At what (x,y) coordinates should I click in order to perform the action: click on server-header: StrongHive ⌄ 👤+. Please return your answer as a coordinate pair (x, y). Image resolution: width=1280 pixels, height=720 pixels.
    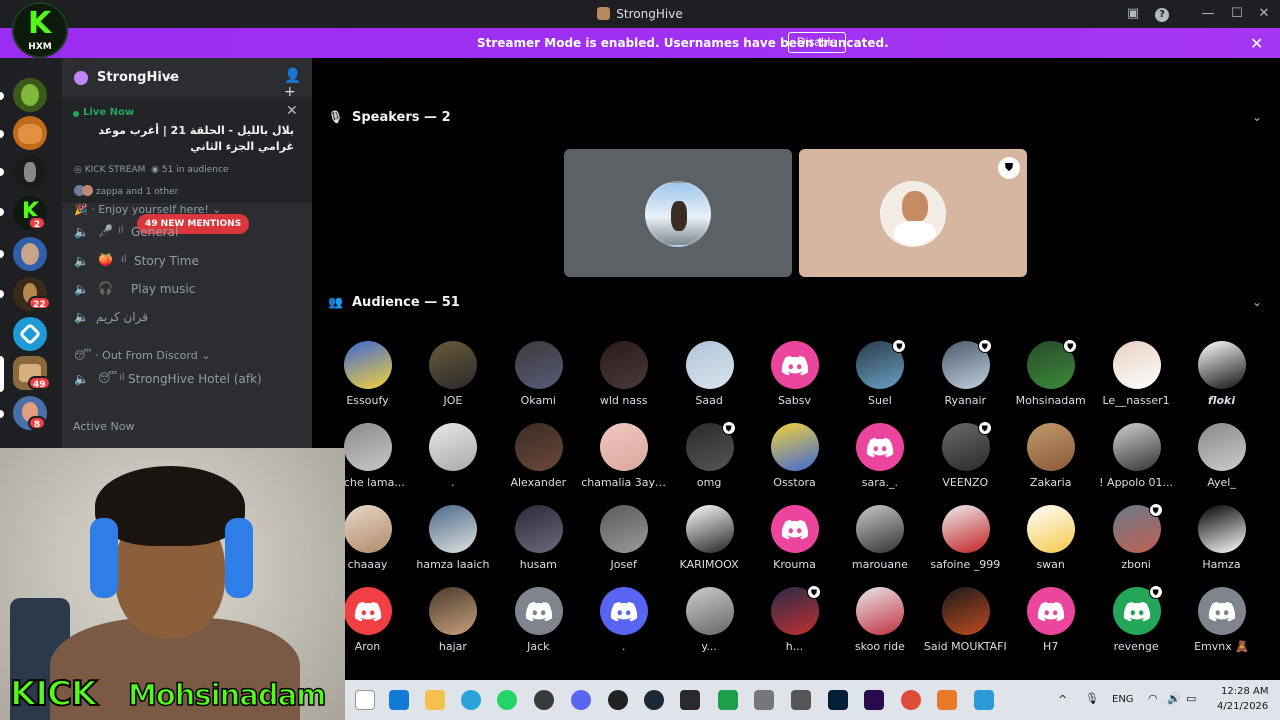
    Looking at the image, I should click on (187, 79).